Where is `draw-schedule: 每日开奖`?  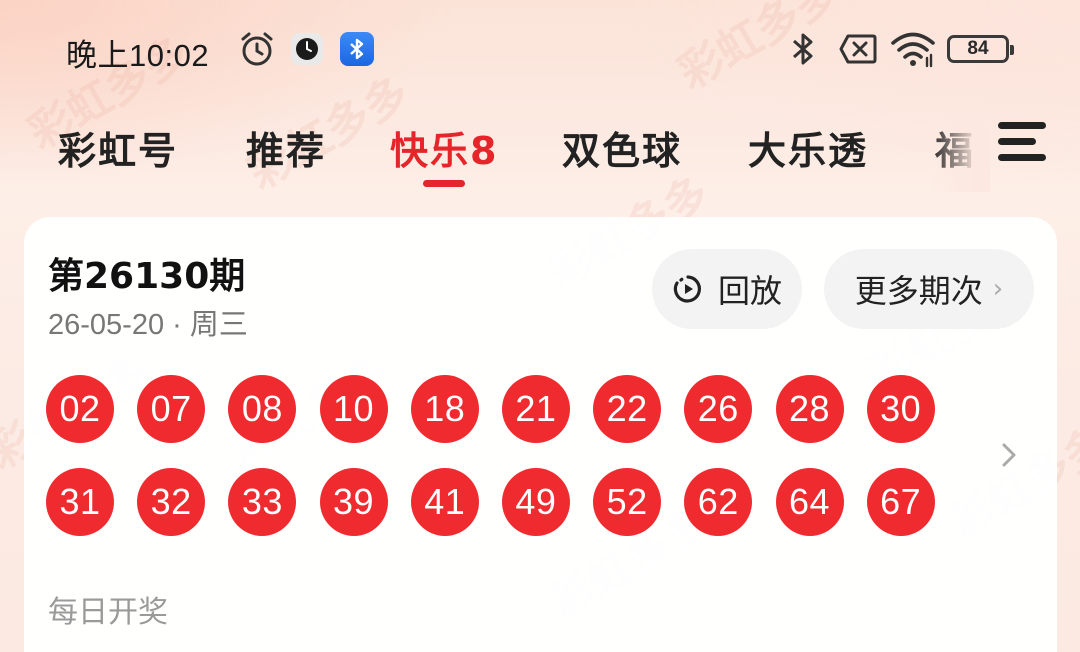 draw-schedule: 每日开奖 is located at coordinates (108, 612).